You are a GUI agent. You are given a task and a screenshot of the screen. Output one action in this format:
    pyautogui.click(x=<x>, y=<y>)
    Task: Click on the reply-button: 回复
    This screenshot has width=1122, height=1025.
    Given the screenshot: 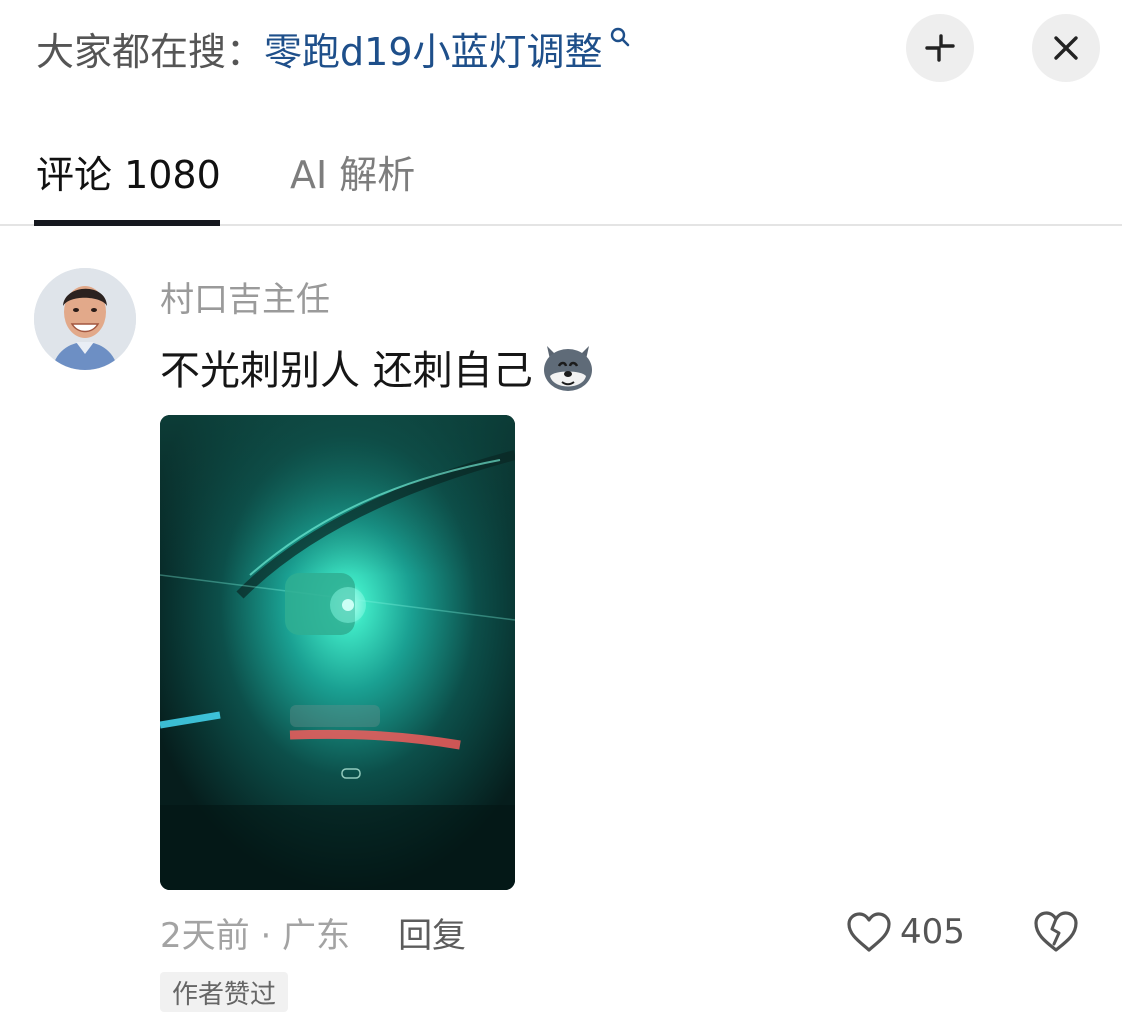 What is the action you would take?
    pyautogui.click(x=432, y=932)
    